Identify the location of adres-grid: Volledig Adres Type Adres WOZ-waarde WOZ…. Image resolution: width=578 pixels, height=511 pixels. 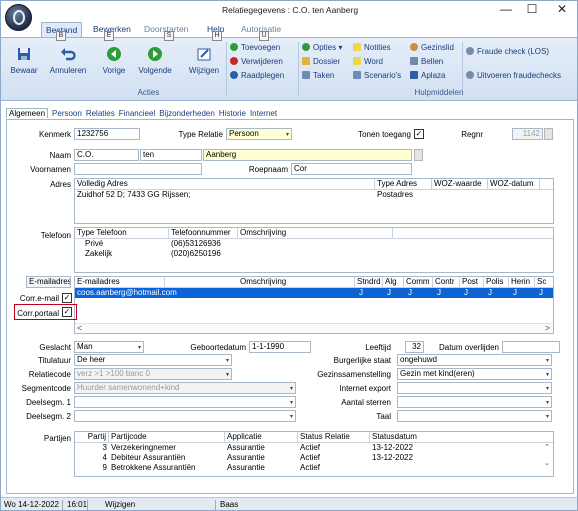
(314, 201).